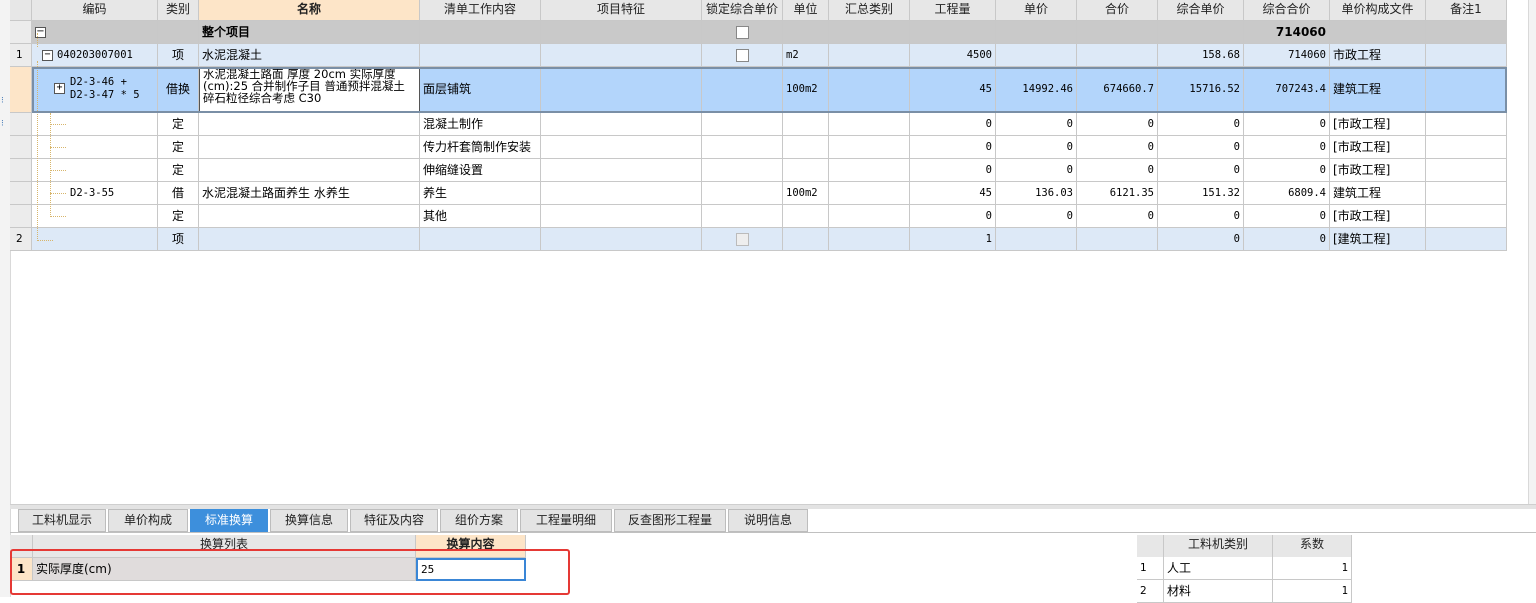 The height and width of the screenshot is (603, 1536). Describe the element at coordinates (1201, 10) in the screenshot. I see `col-header-comp-unit: 综合单价` at that location.